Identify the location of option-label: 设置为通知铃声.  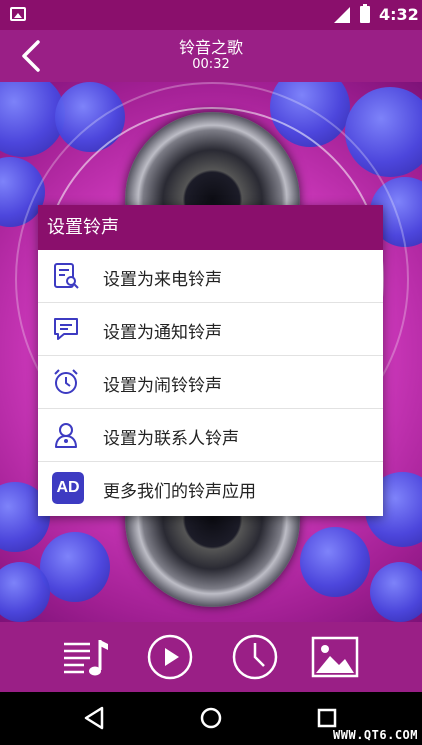
(162, 333).